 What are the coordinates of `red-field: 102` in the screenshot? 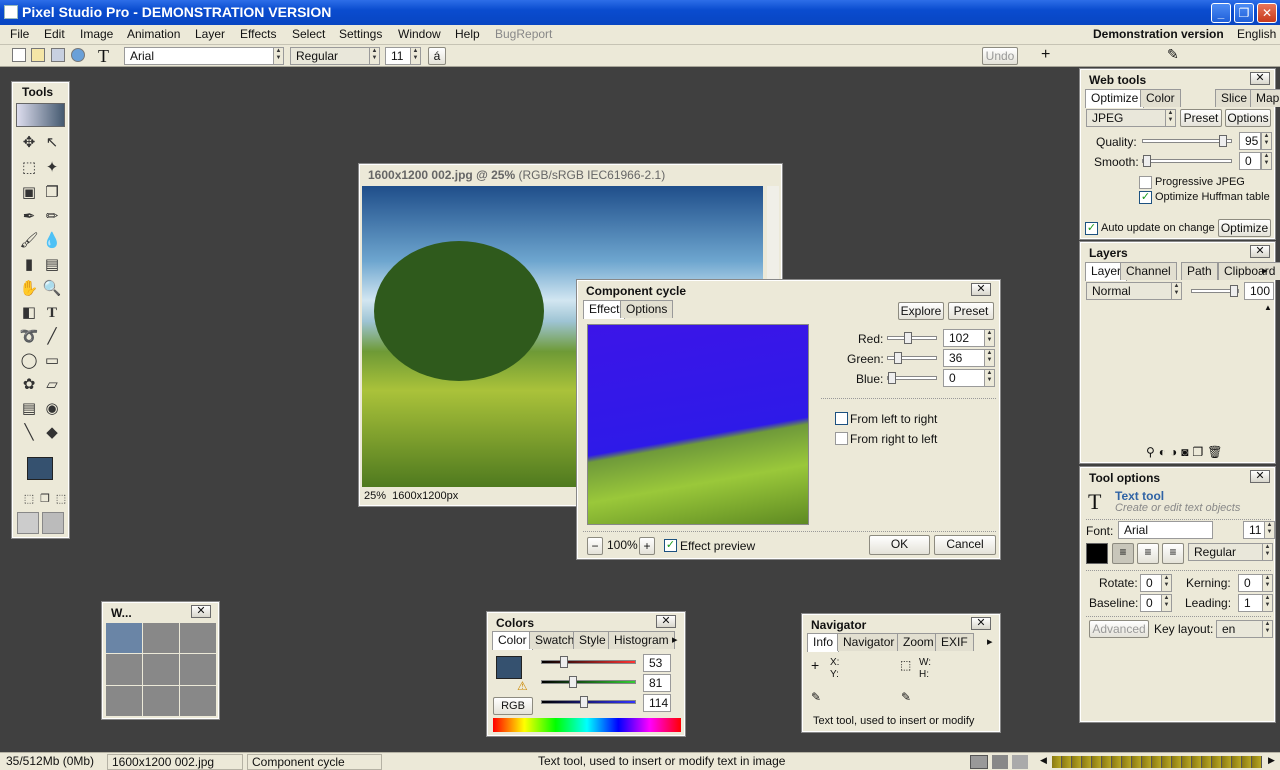 It's located at (964, 338).